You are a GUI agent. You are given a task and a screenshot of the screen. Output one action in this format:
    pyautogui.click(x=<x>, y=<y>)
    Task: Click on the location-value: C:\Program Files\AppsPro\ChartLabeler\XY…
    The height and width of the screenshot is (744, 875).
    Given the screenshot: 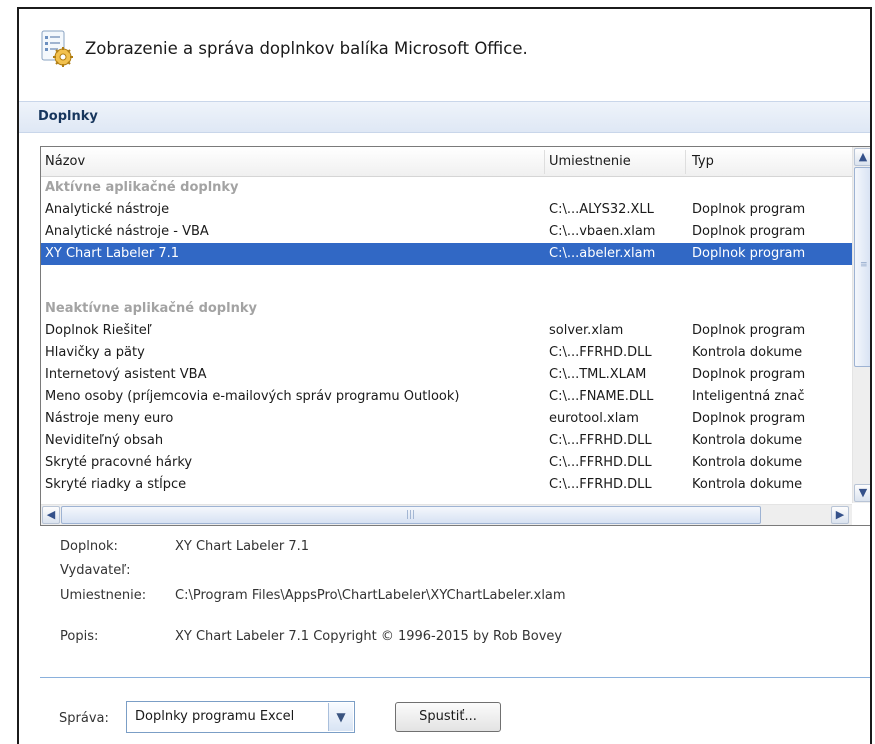 What is the action you would take?
    pyautogui.click(x=370, y=595)
    